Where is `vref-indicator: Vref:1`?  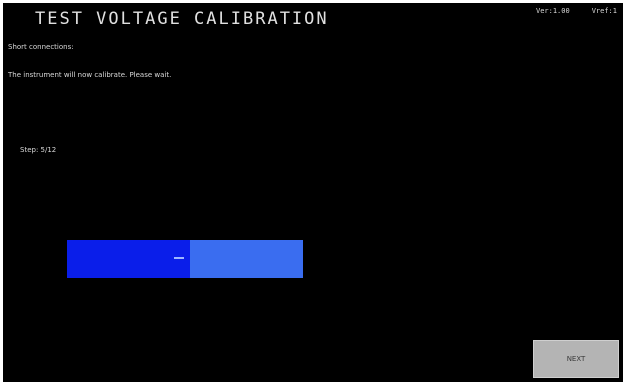 vref-indicator: Vref:1 is located at coordinates (604, 11).